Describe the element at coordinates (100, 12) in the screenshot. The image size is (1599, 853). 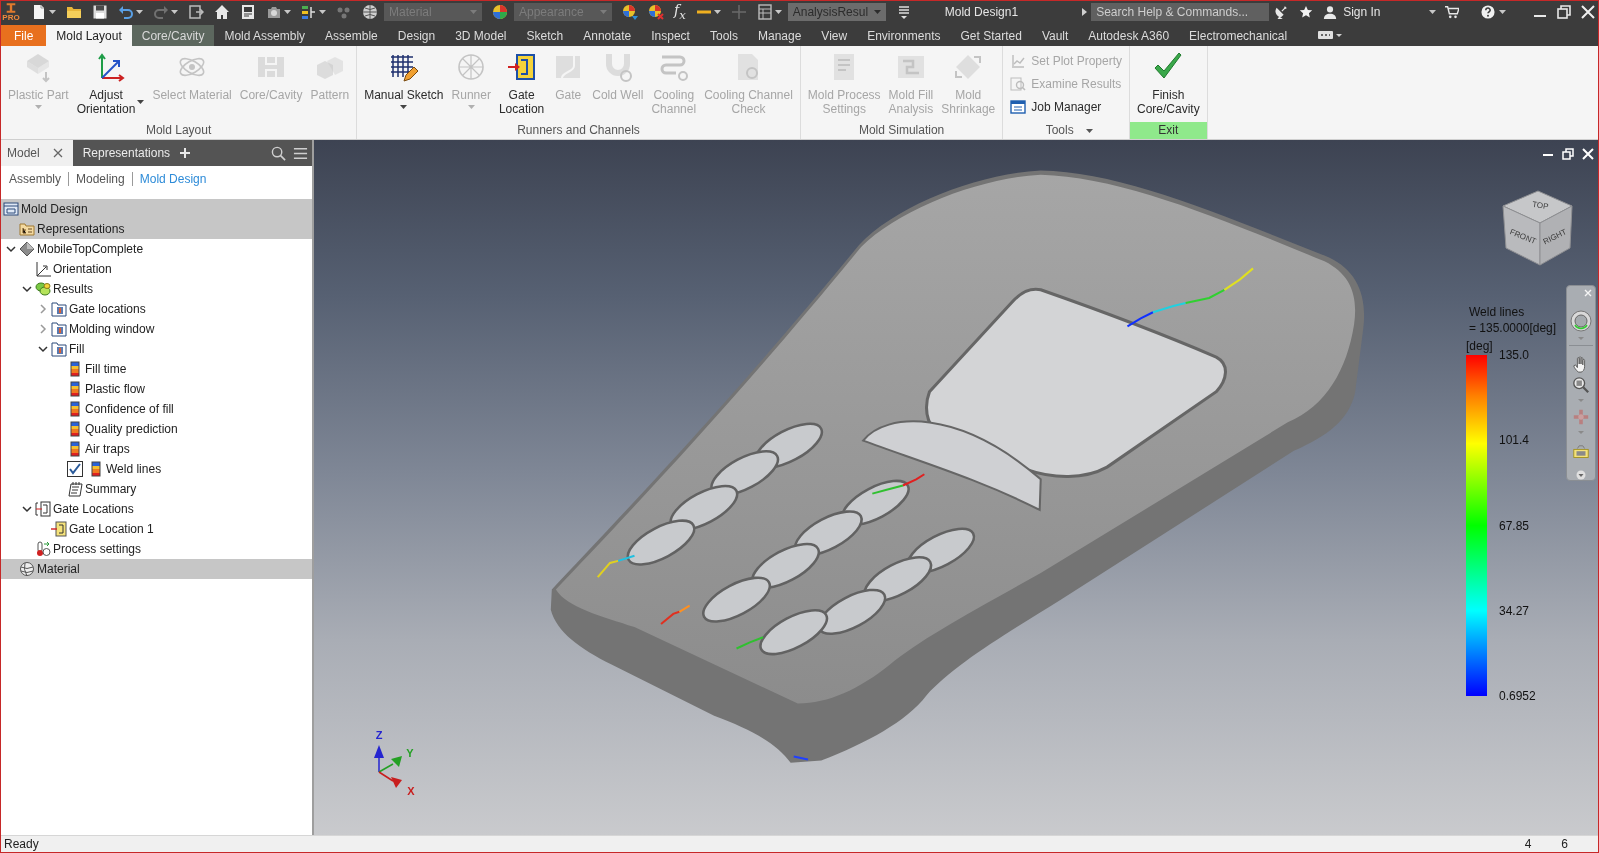
I see `save-icon` at that location.